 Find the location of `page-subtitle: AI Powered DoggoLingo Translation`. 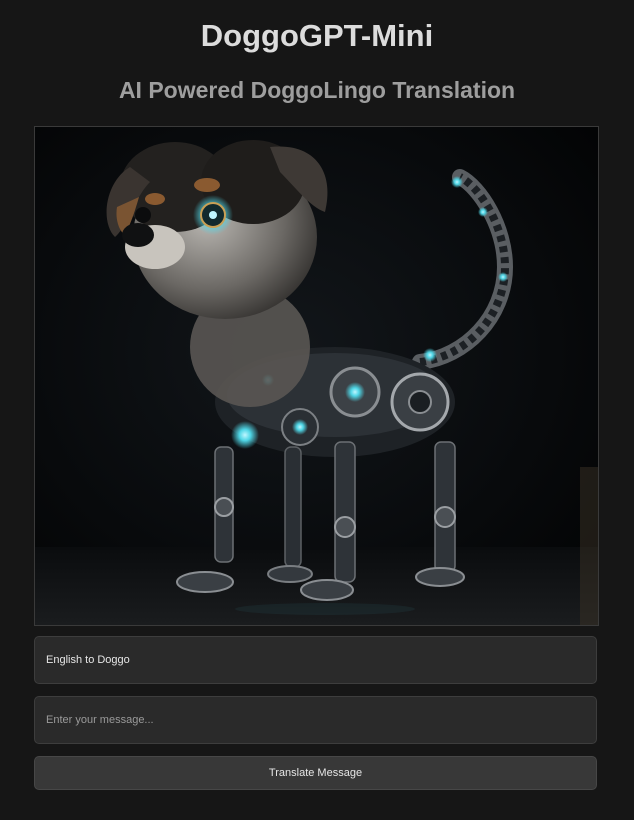

page-subtitle: AI Powered DoggoLingo Translation is located at coordinates (317, 90).